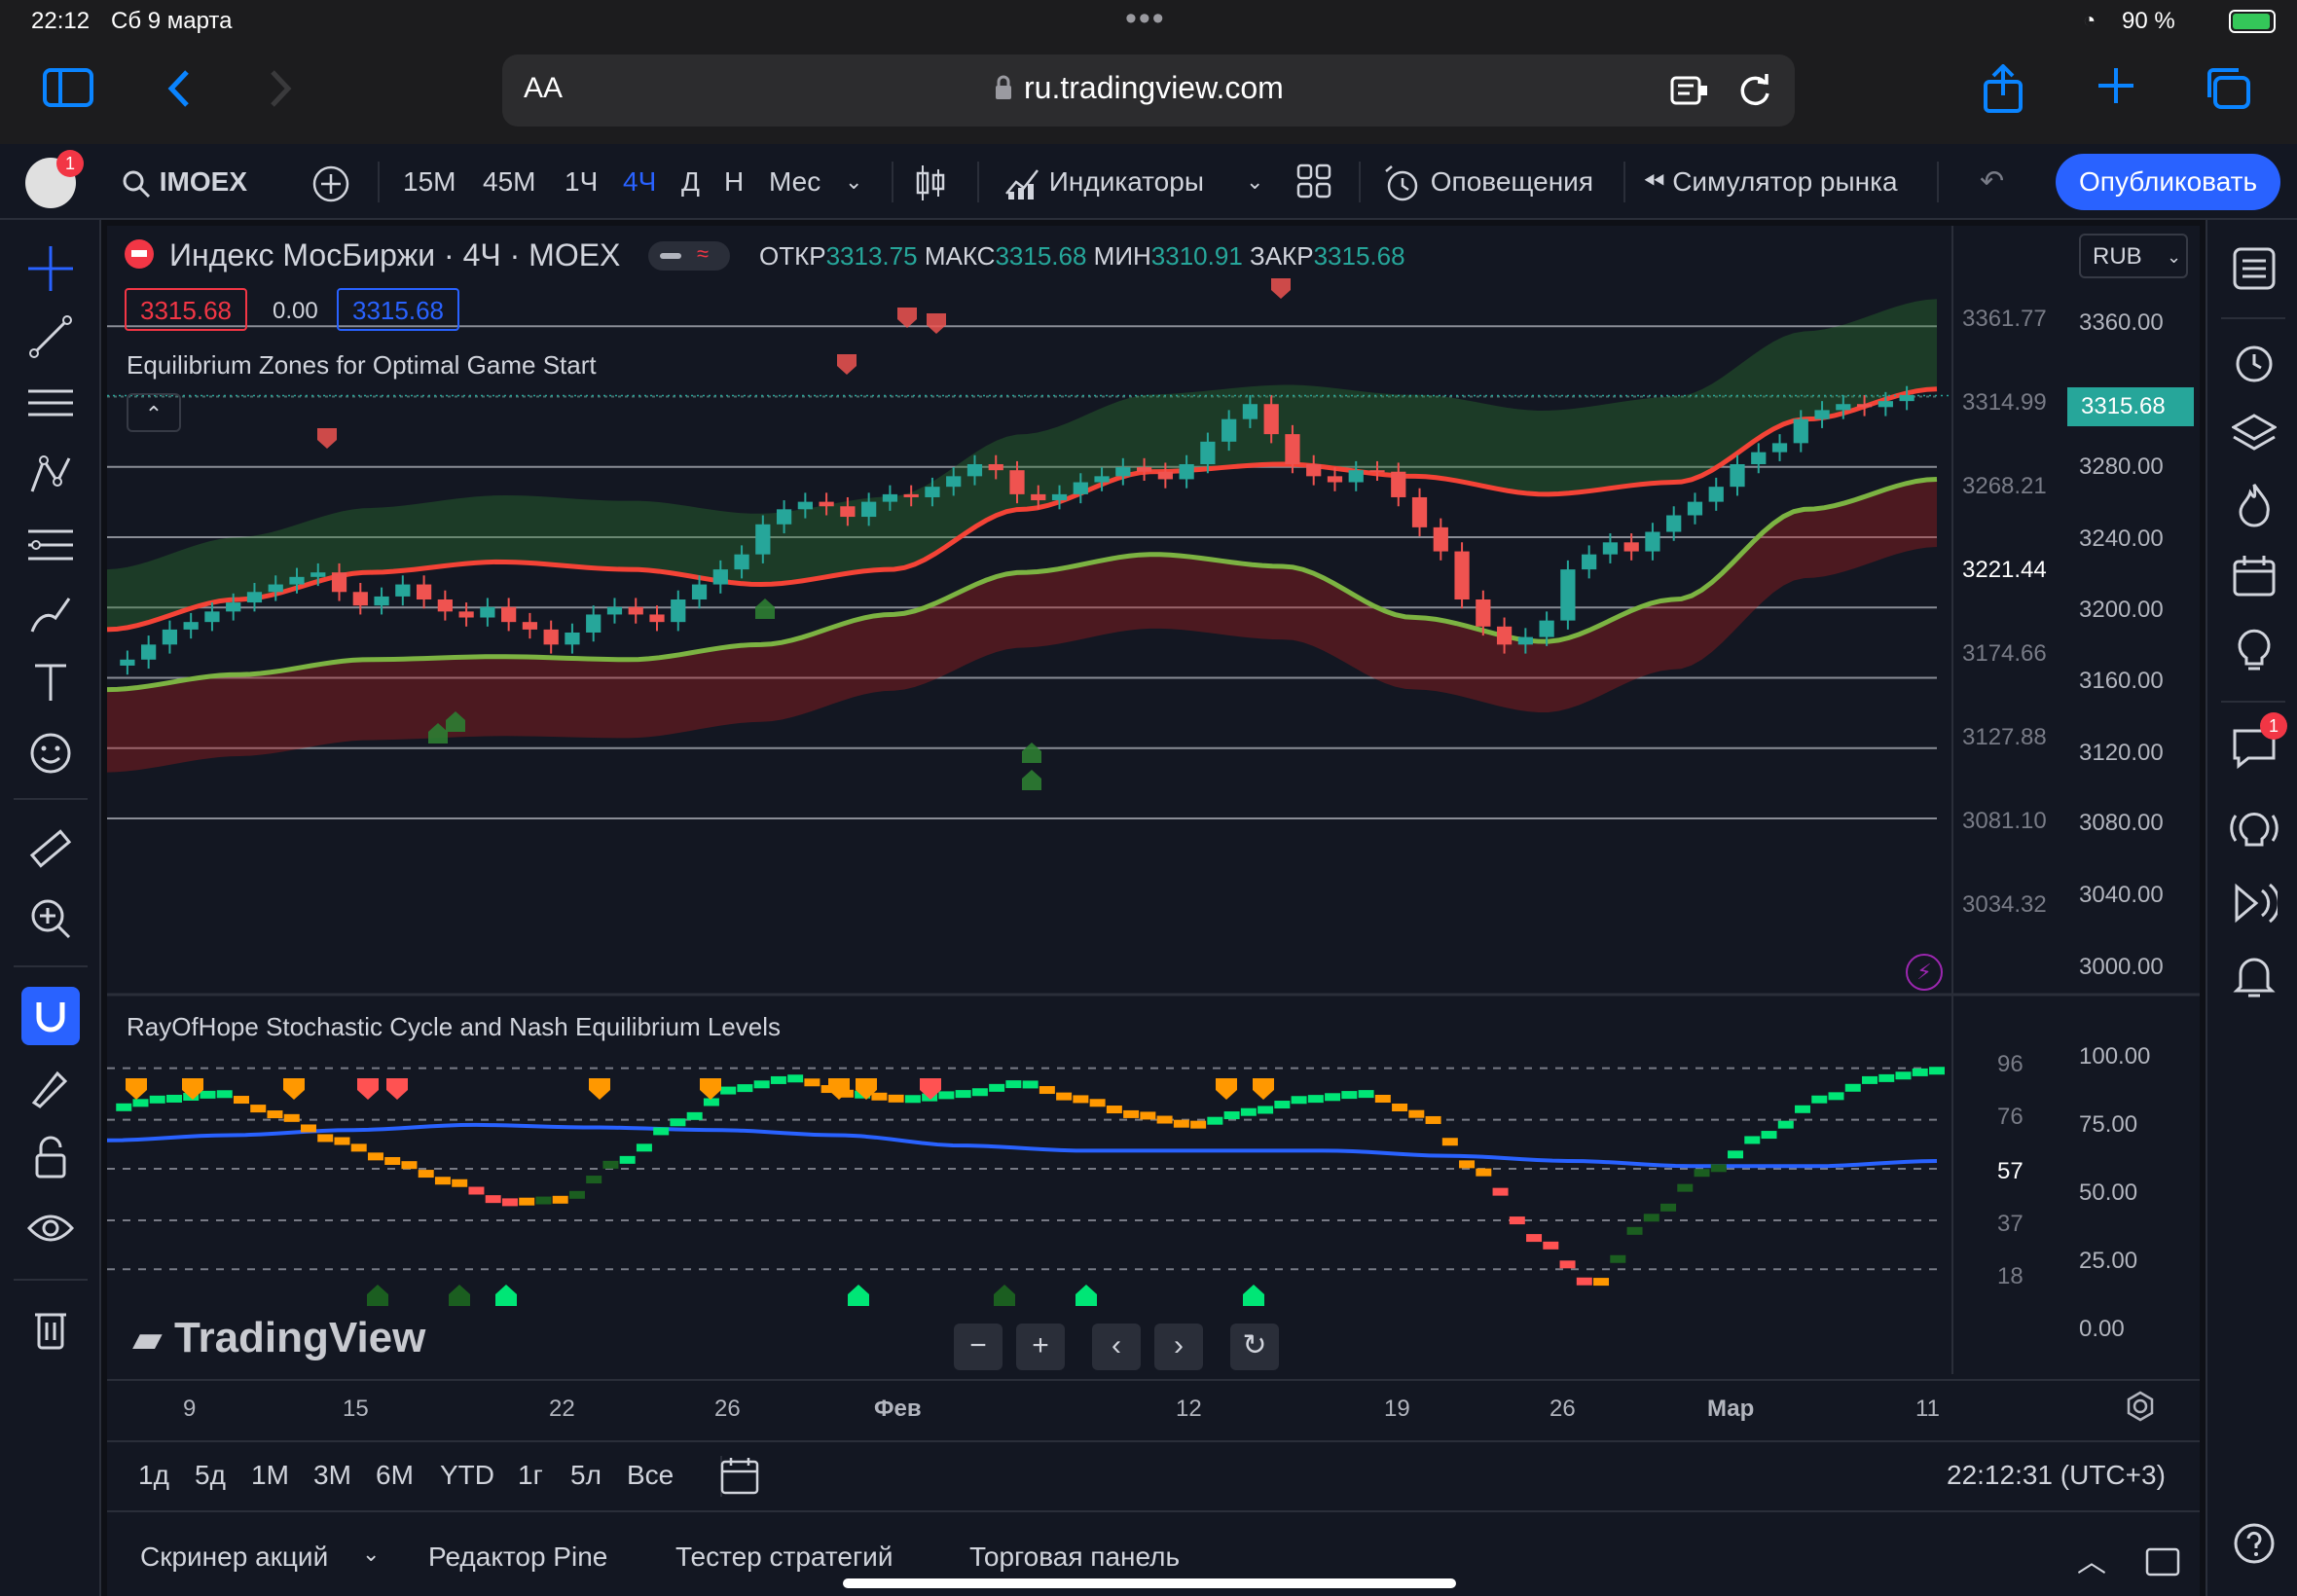 Image resolution: width=2297 pixels, height=1596 pixels. Describe the element at coordinates (2254, 504) in the screenshot. I see `hotlist-flame-icon` at that location.